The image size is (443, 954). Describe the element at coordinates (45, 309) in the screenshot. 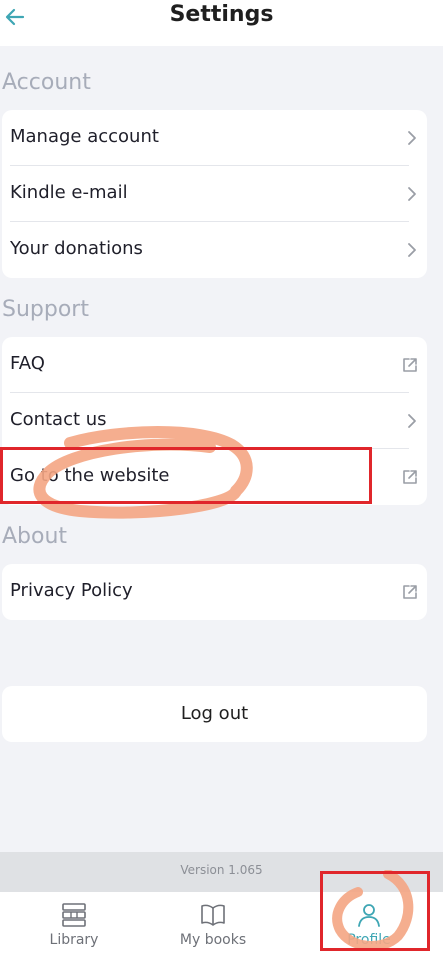

I see `section-title-support: Support` at that location.